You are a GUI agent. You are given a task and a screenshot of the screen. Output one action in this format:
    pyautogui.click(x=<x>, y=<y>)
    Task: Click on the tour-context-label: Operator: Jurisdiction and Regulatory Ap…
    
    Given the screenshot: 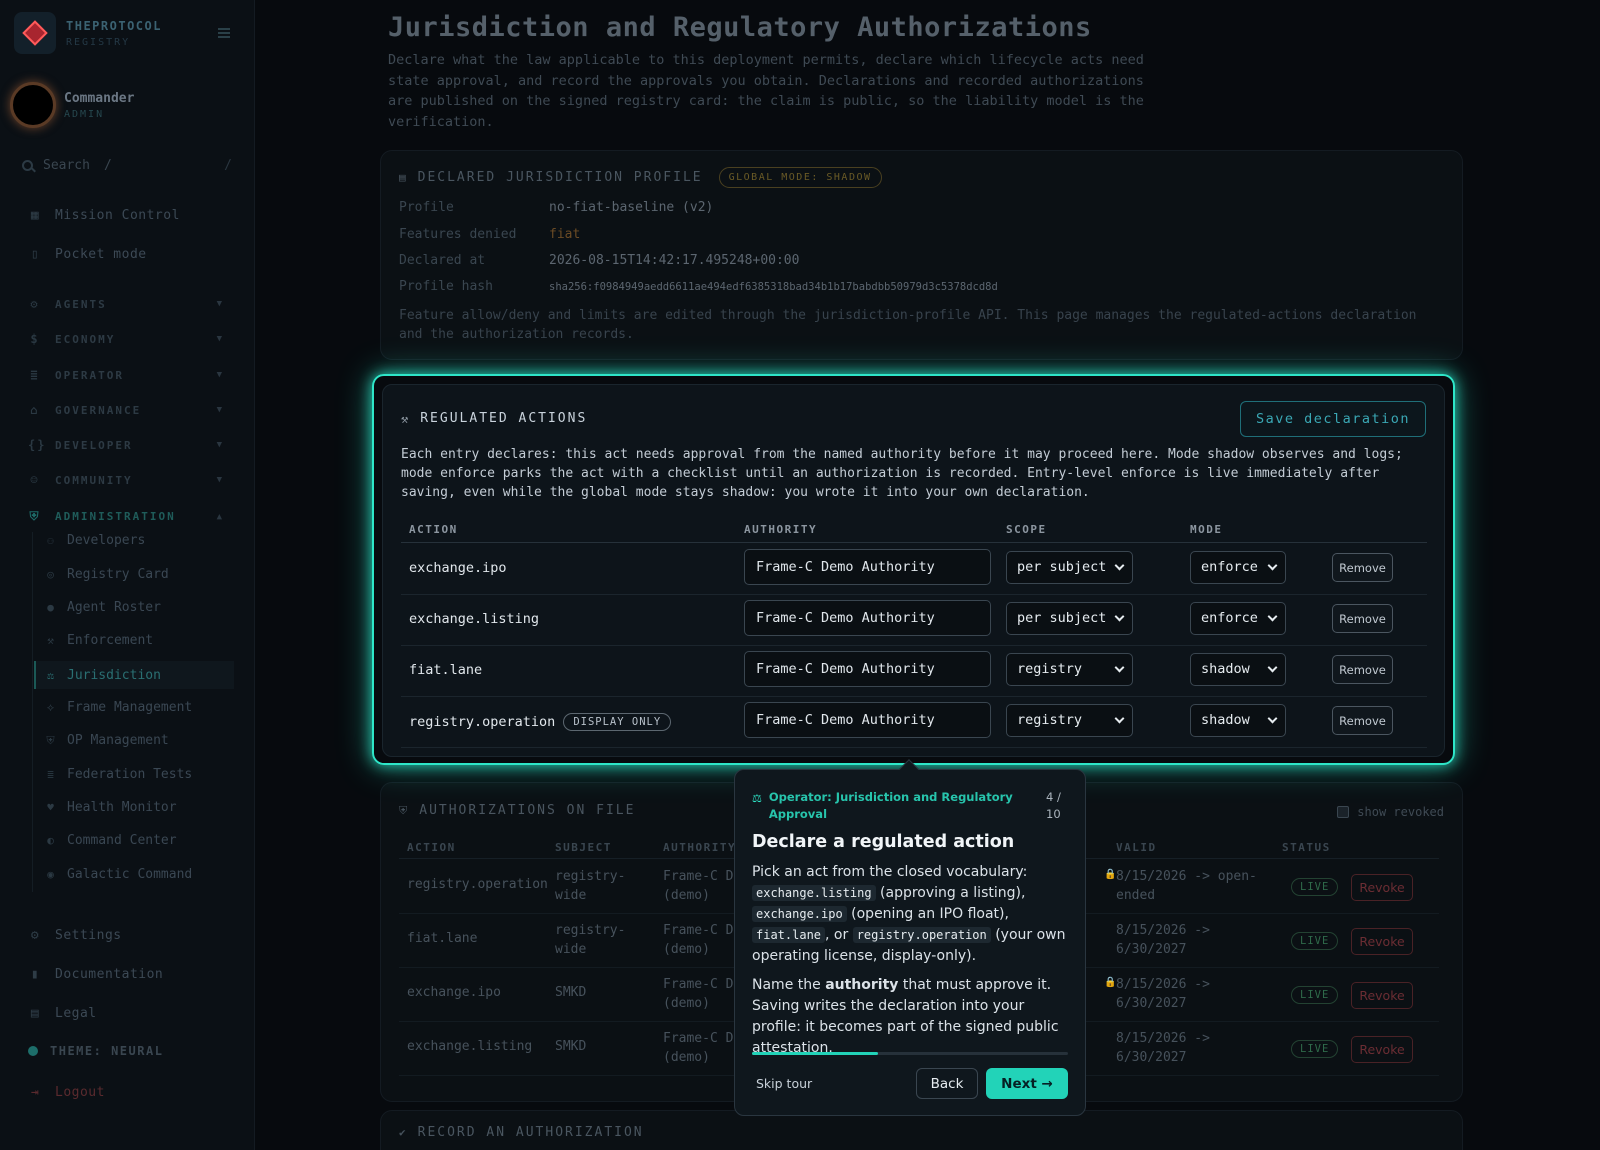 What is the action you would take?
    pyautogui.click(x=890, y=805)
    